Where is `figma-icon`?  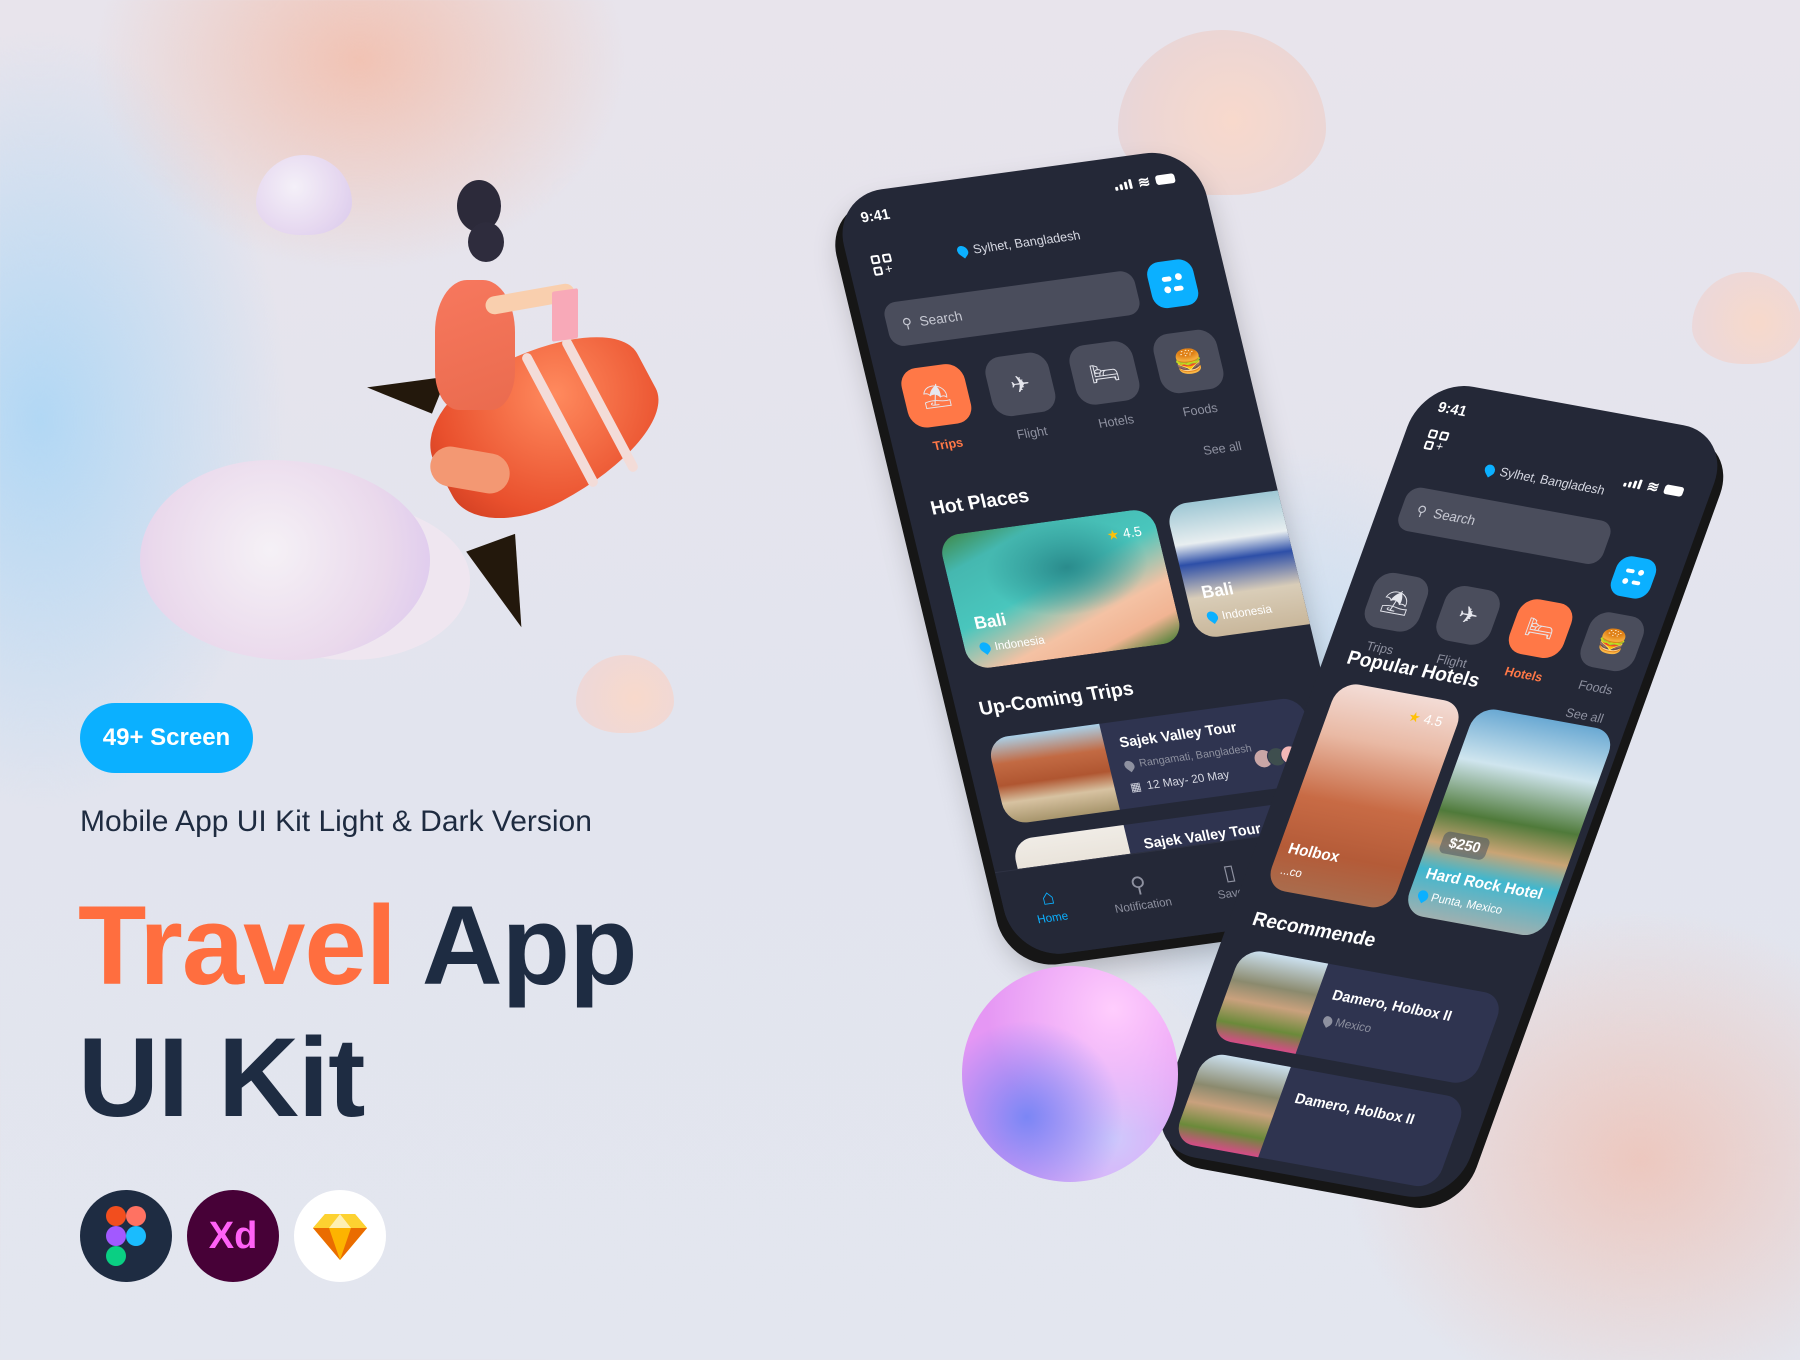
figma-icon is located at coordinates (126, 1236).